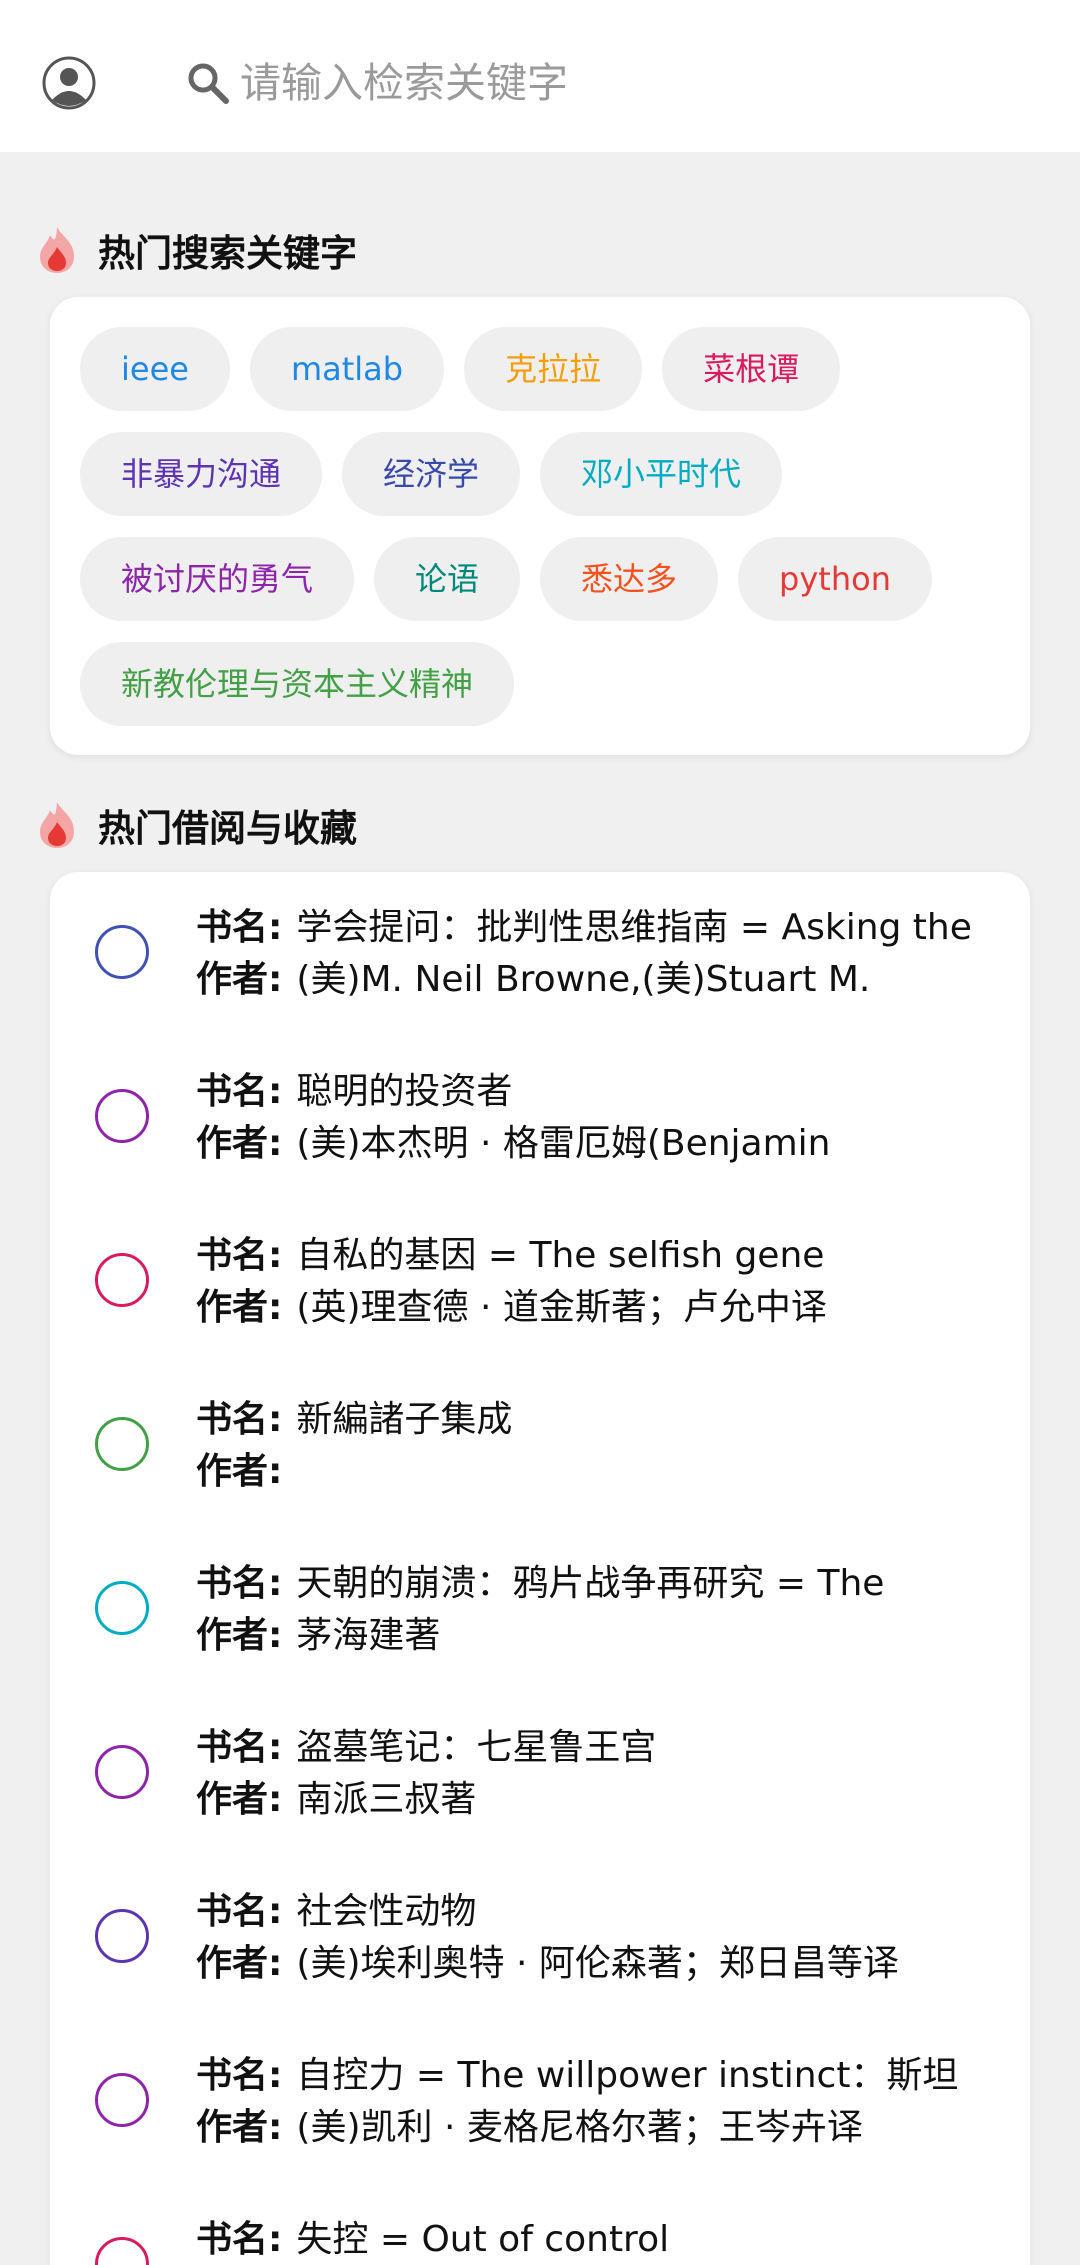  What do you see at coordinates (447, 579) in the screenshot?
I see `keyword-tag: 论语` at bounding box center [447, 579].